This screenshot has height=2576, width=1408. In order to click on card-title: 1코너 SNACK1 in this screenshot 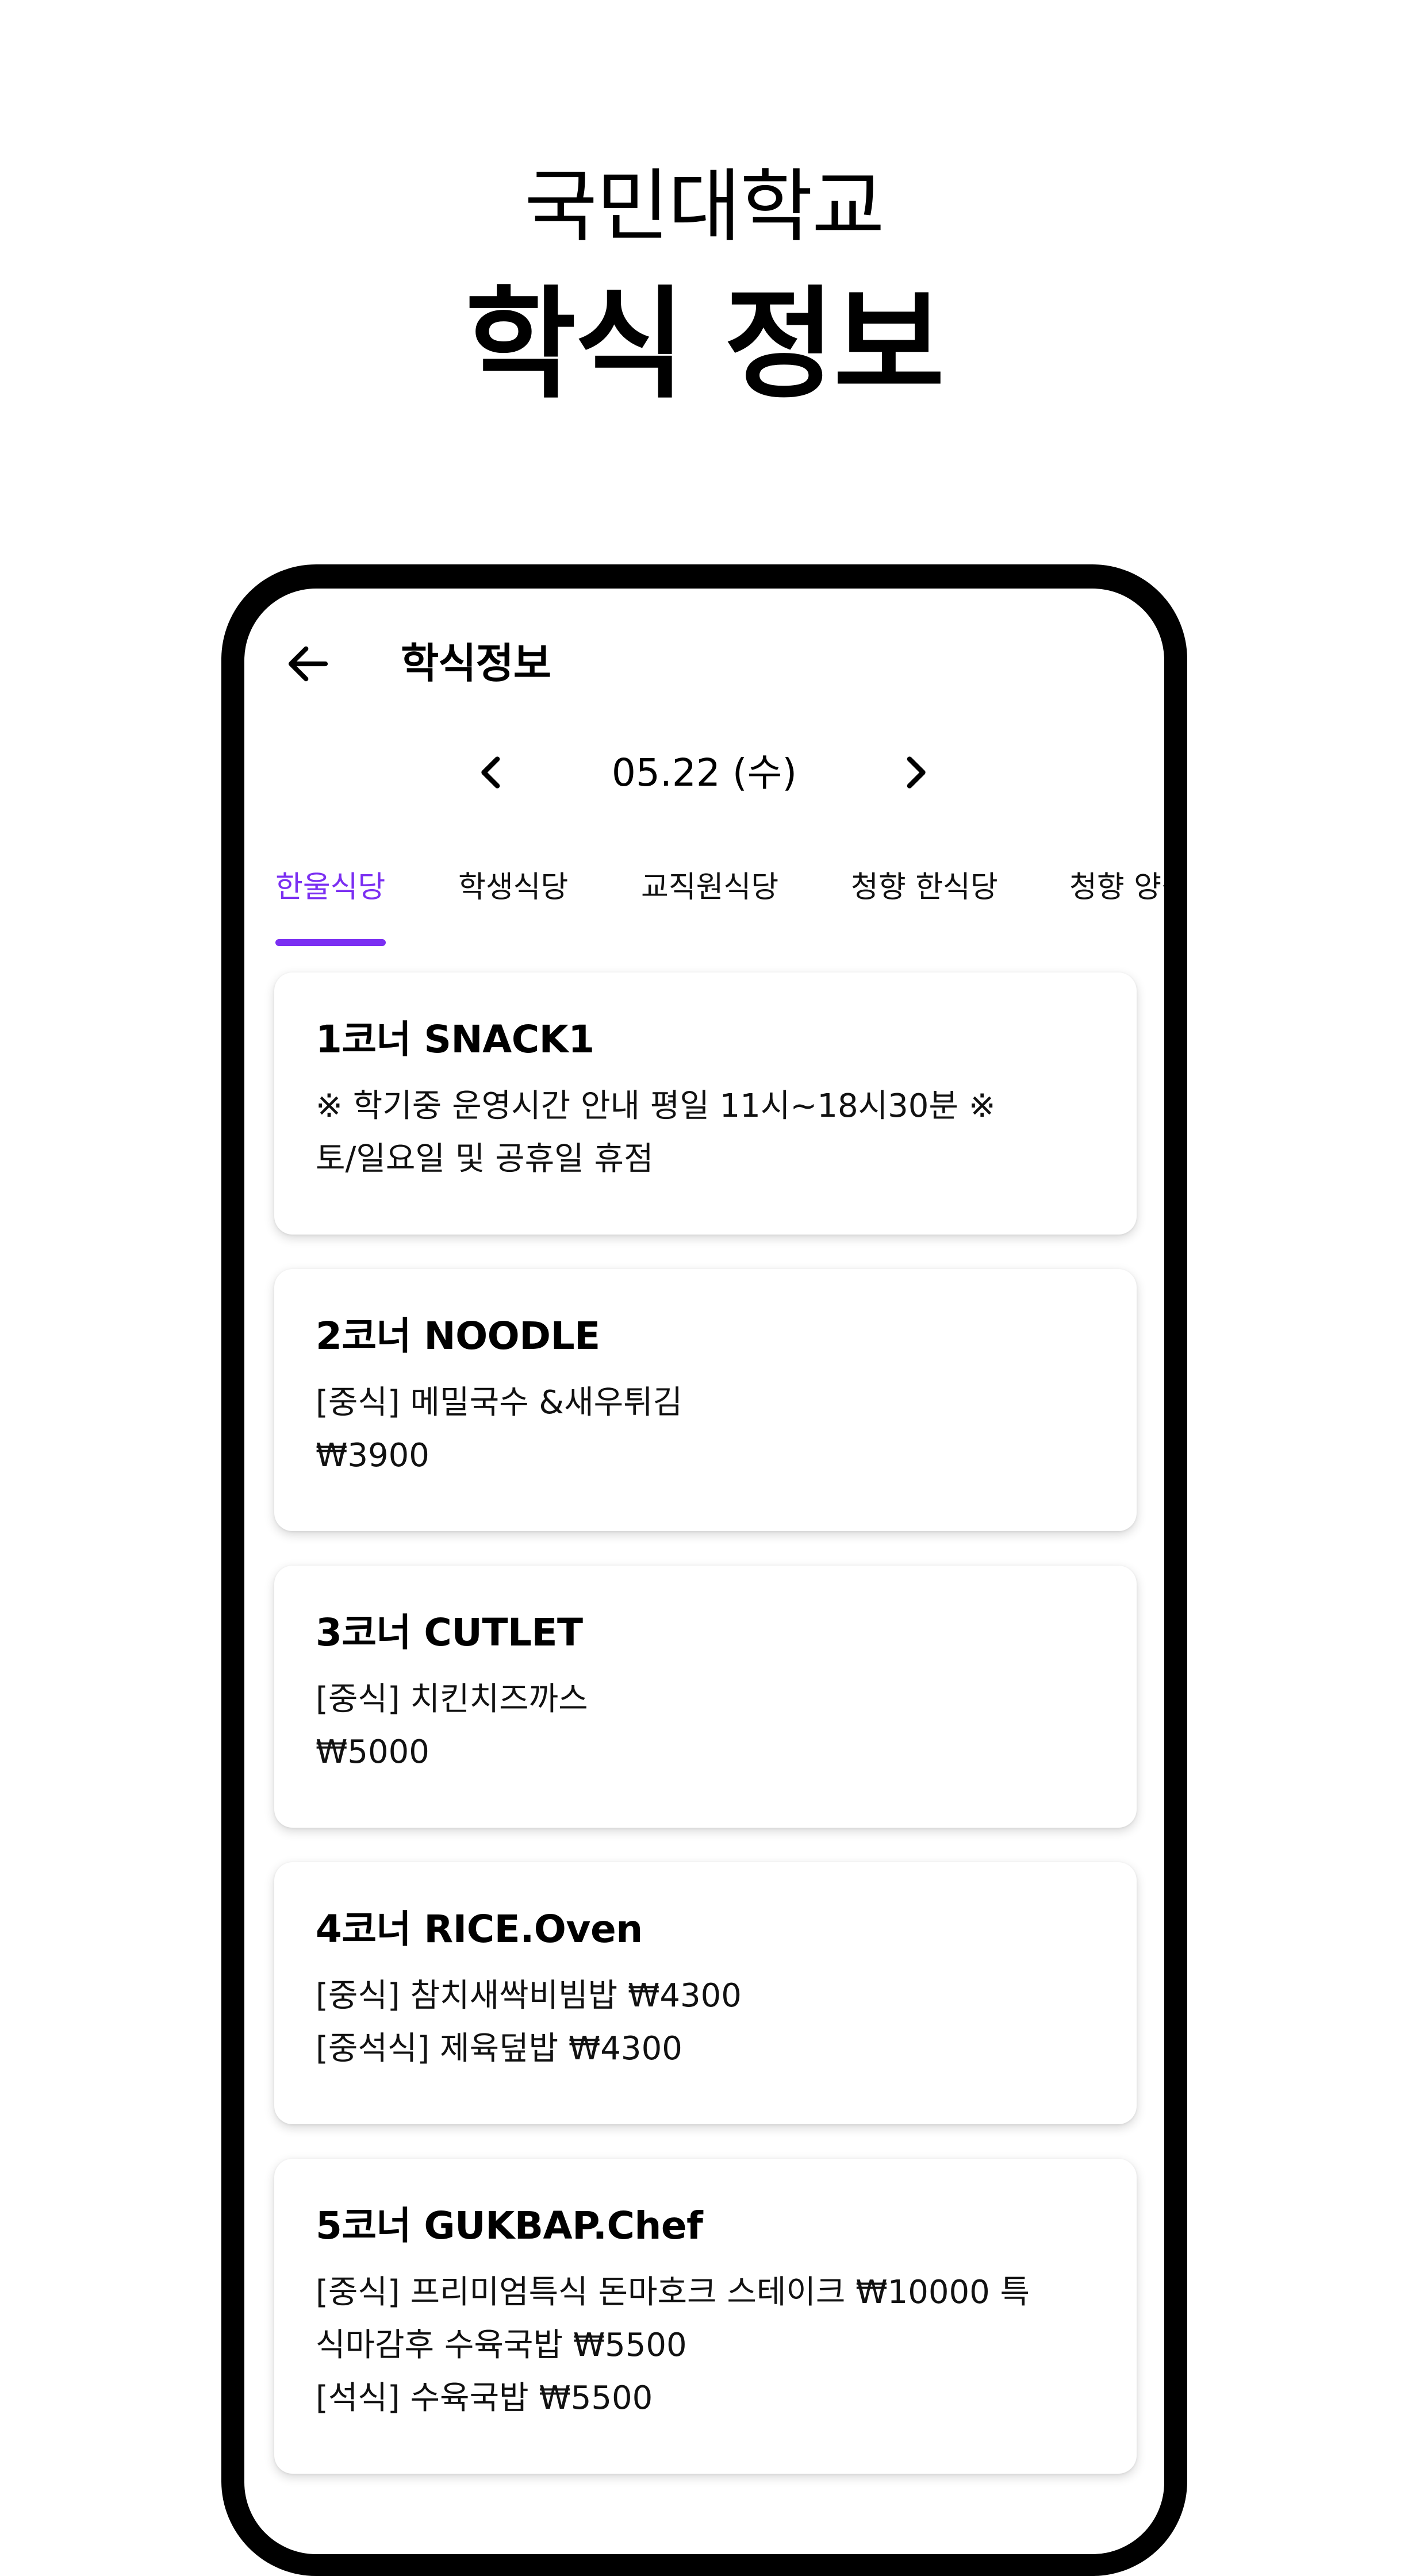, I will do `click(455, 1039)`.